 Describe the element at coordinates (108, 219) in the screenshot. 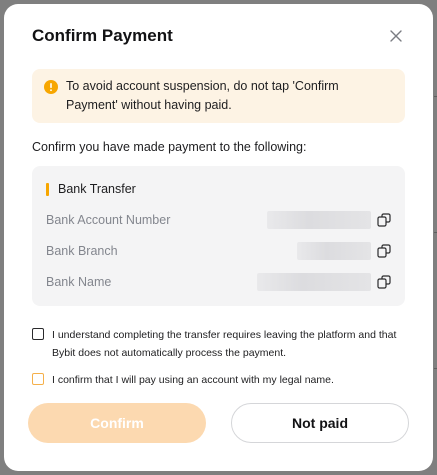

I see `bank-account-number-label: Bank Account Number` at that location.